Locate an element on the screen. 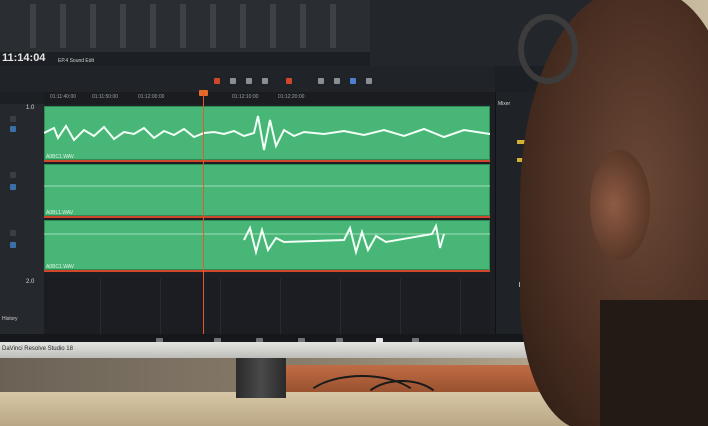  tab-color: Color is located at coordinates (340, 351).